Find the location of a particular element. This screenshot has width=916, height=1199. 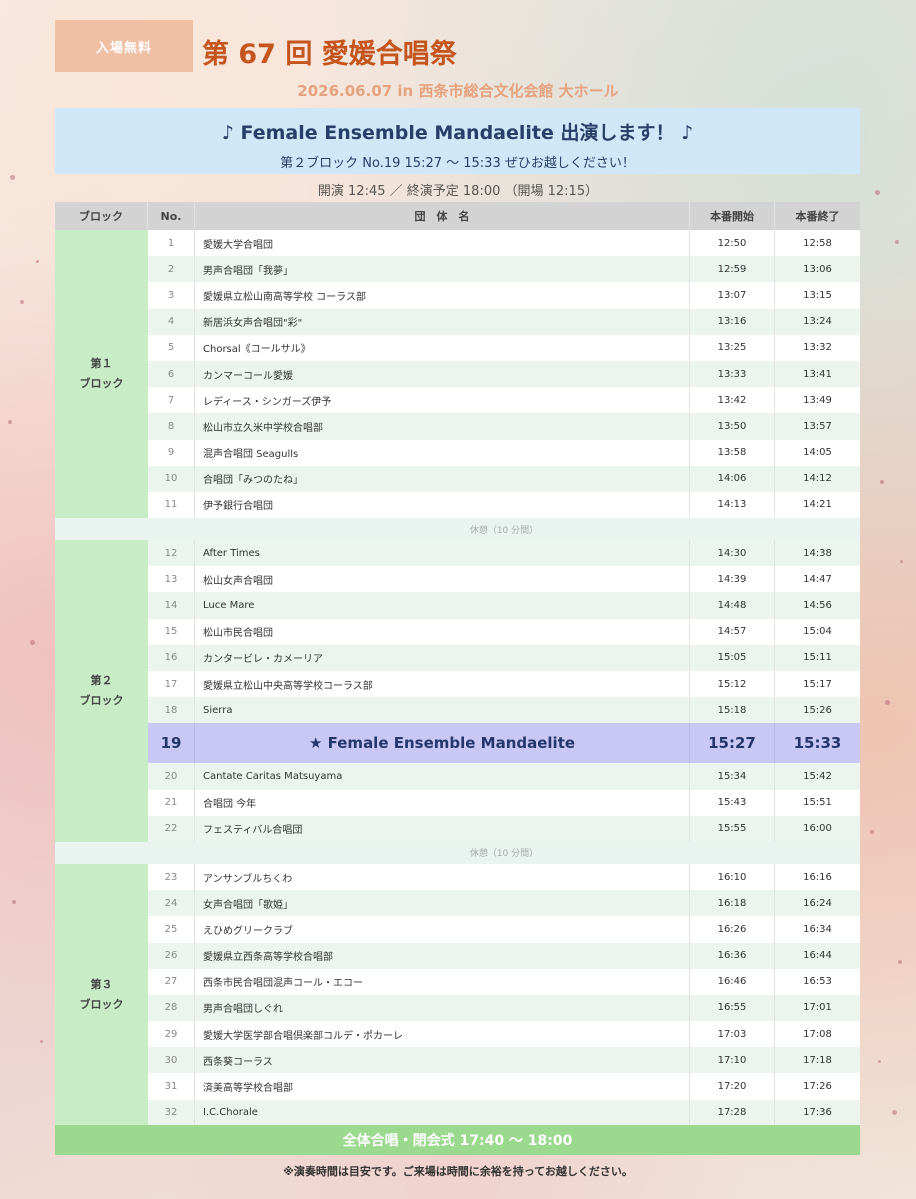

table-row: 5 Chorsal《コールサル》 13:25 13:32 is located at coordinates (457, 347).